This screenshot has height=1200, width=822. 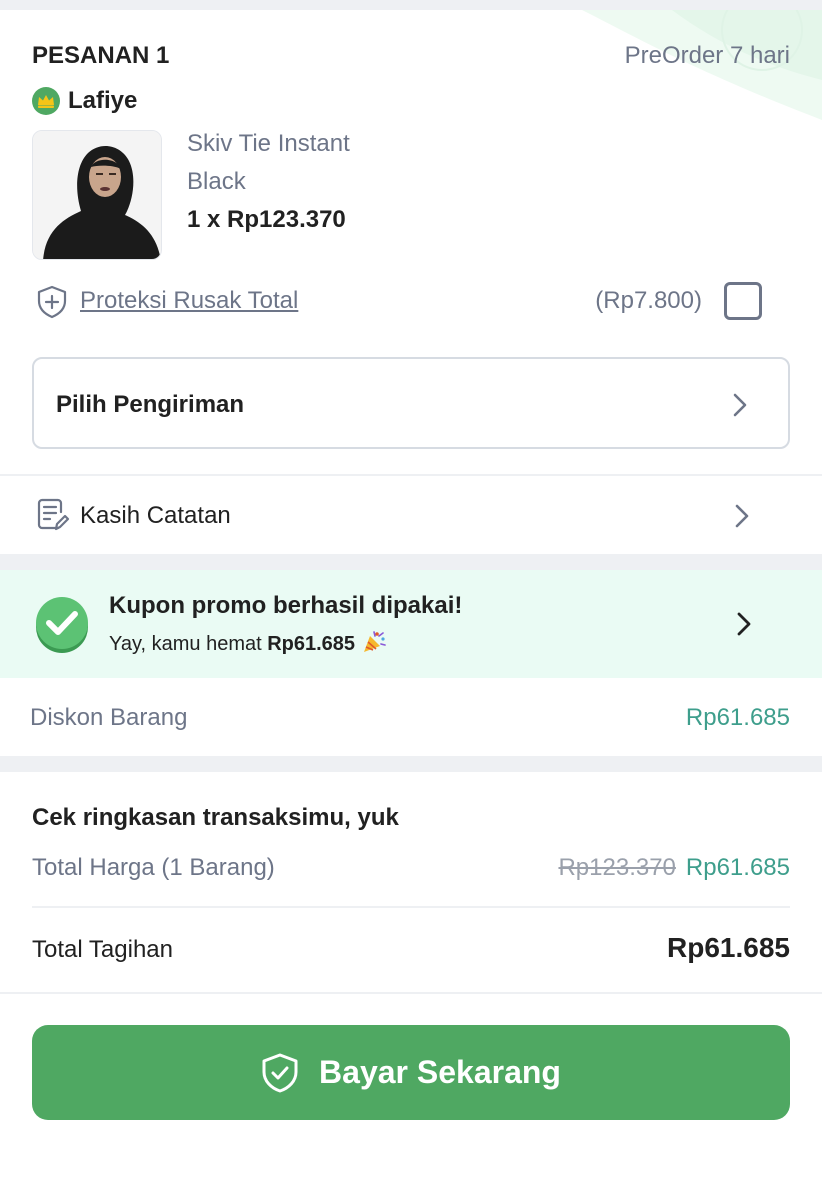 I want to click on total-bill-value: Rp61.685, so click(x=728, y=947).